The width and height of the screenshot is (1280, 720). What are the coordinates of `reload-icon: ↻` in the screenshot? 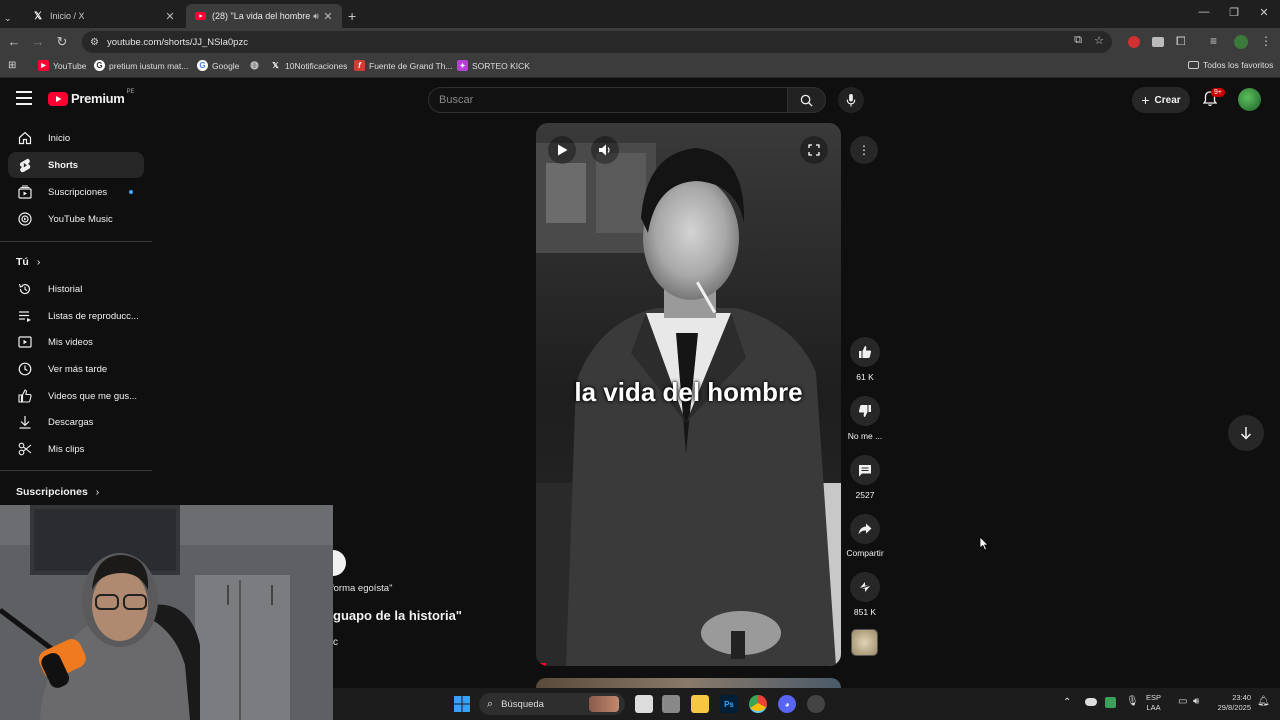 It's located at (62, 42).